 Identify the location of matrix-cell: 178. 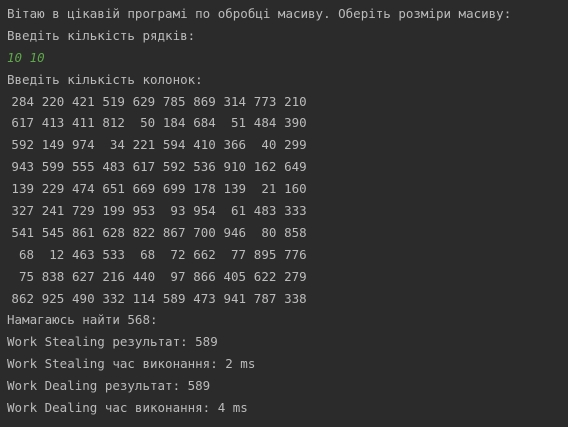
(204, 189).